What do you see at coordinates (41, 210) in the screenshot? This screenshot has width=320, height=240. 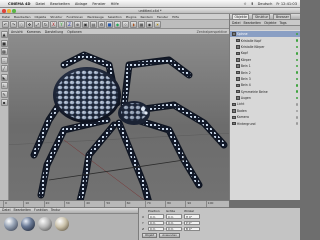 I see `mat-menu-function: Funktion` at bounding box center [41, 210].